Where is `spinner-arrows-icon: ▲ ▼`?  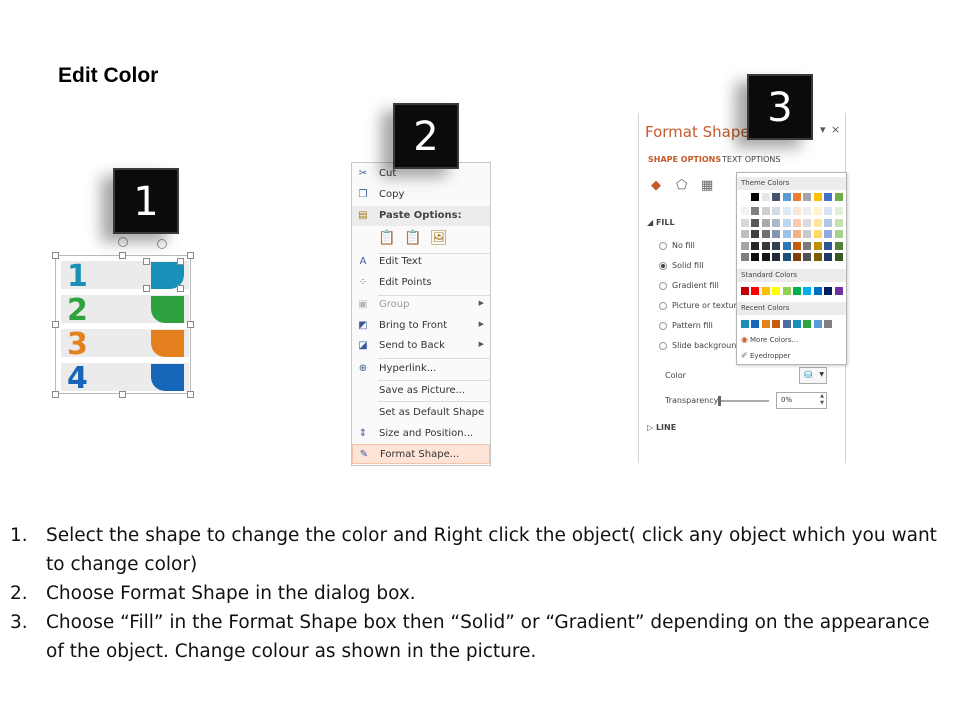 spinner-arrows-icon: ▲ ▼ is located at coordinates (822, 400).